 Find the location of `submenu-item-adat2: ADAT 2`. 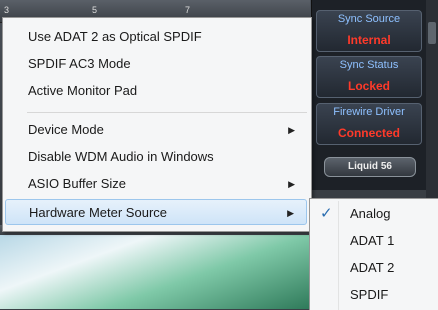

submenu-item-adat2: ADAT 2 is located at coordinates (374, 268).